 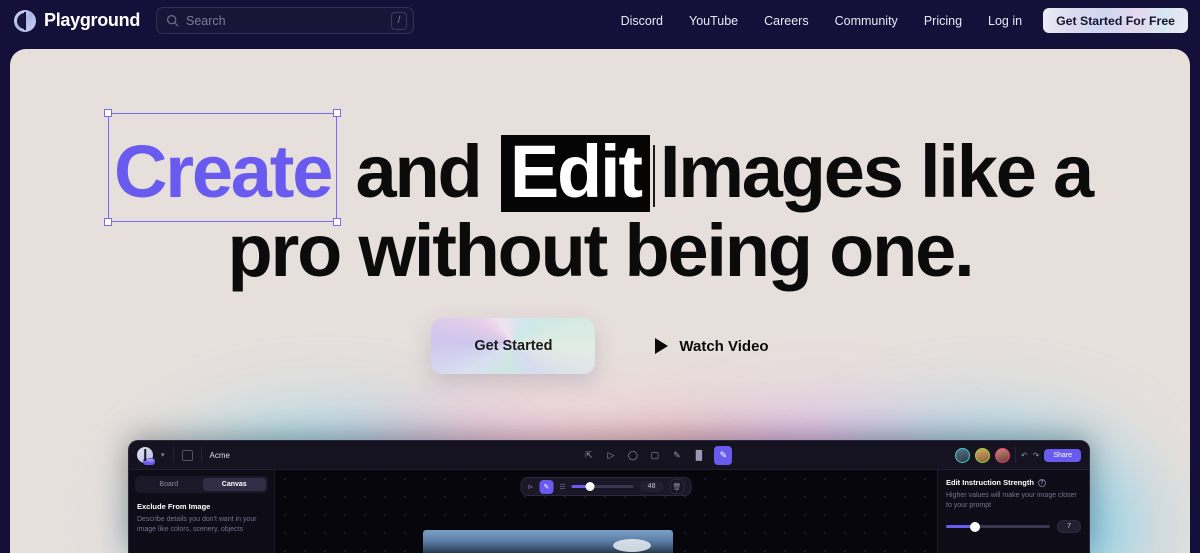 I want to click on lines-icon: ☰, so click(x=562, y=487).